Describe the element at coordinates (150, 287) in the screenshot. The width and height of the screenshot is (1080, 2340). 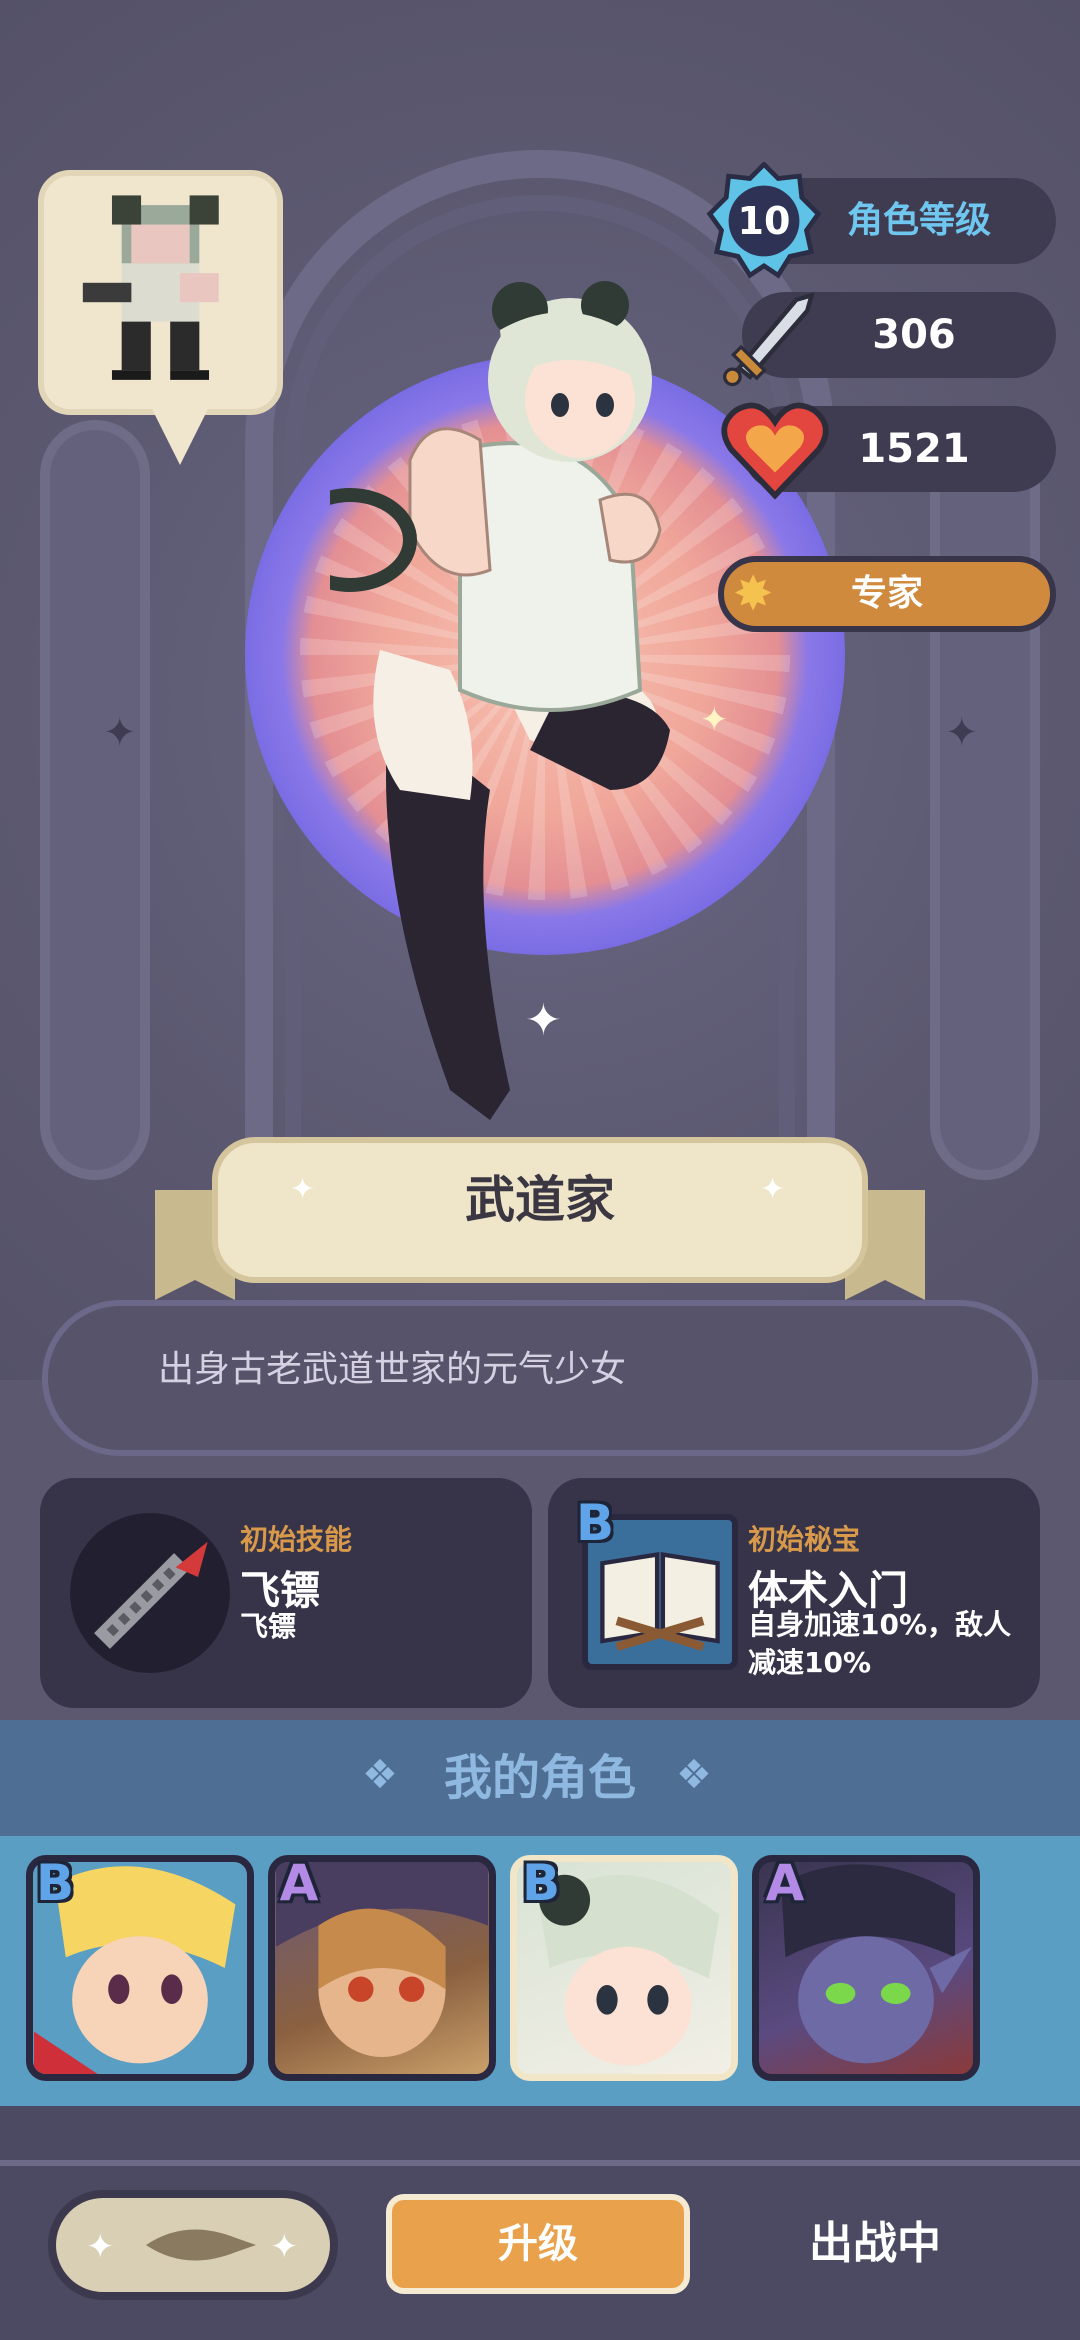
I see `pixel-character-icon` at that location.